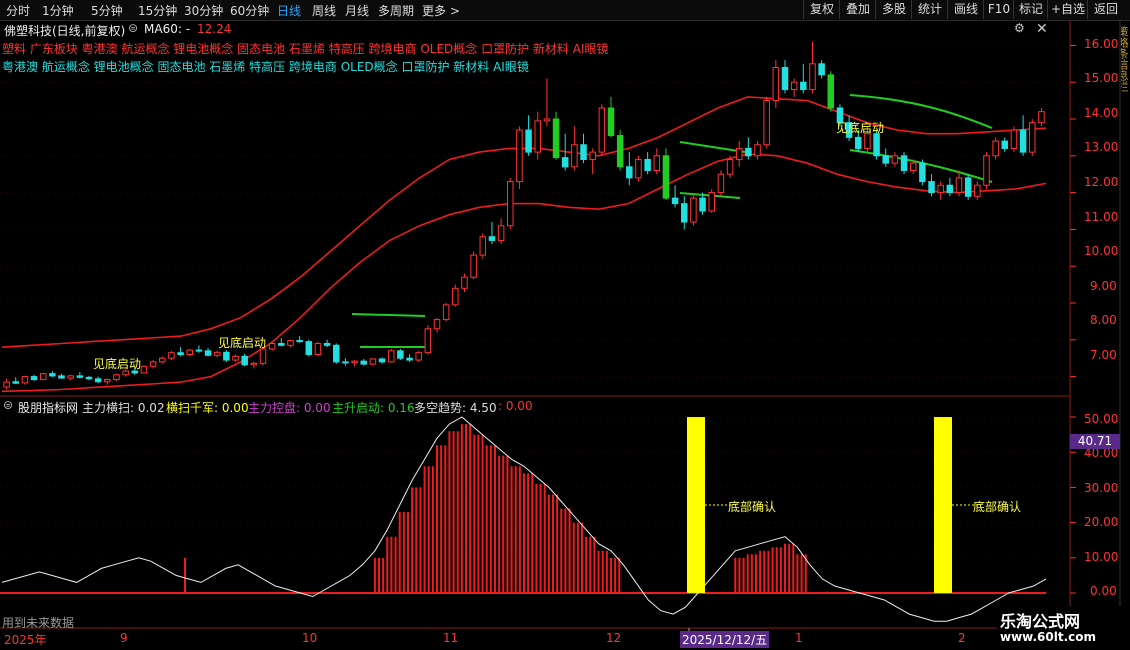 The image size is (1130, 650). What do you see at coordinates (614, 638) in the screenshot?
I see `date-axis-month: 12` at bounding box center [614, 638].